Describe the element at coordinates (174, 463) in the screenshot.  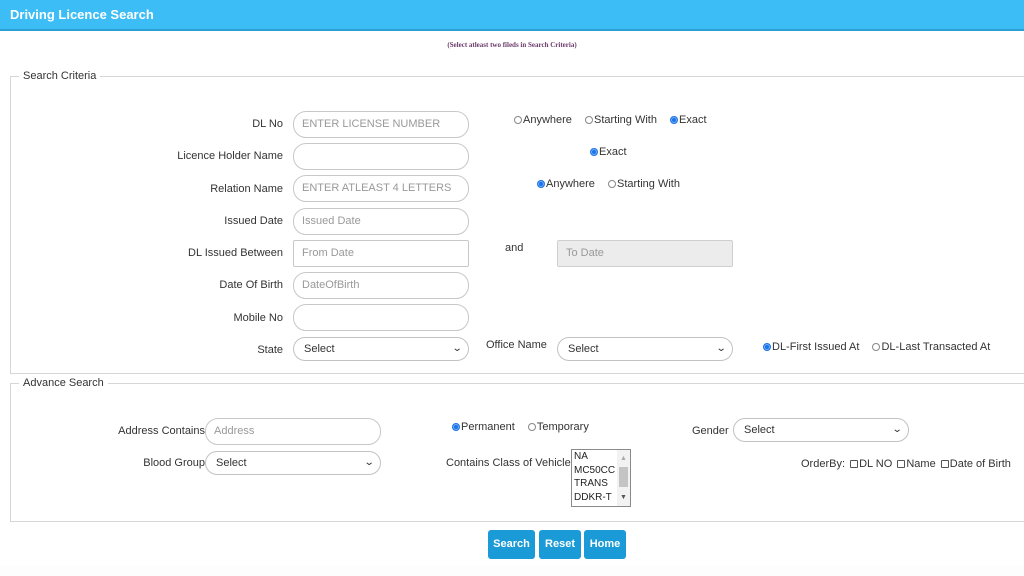
I see `blood-group-label: Blood Group` at that location.